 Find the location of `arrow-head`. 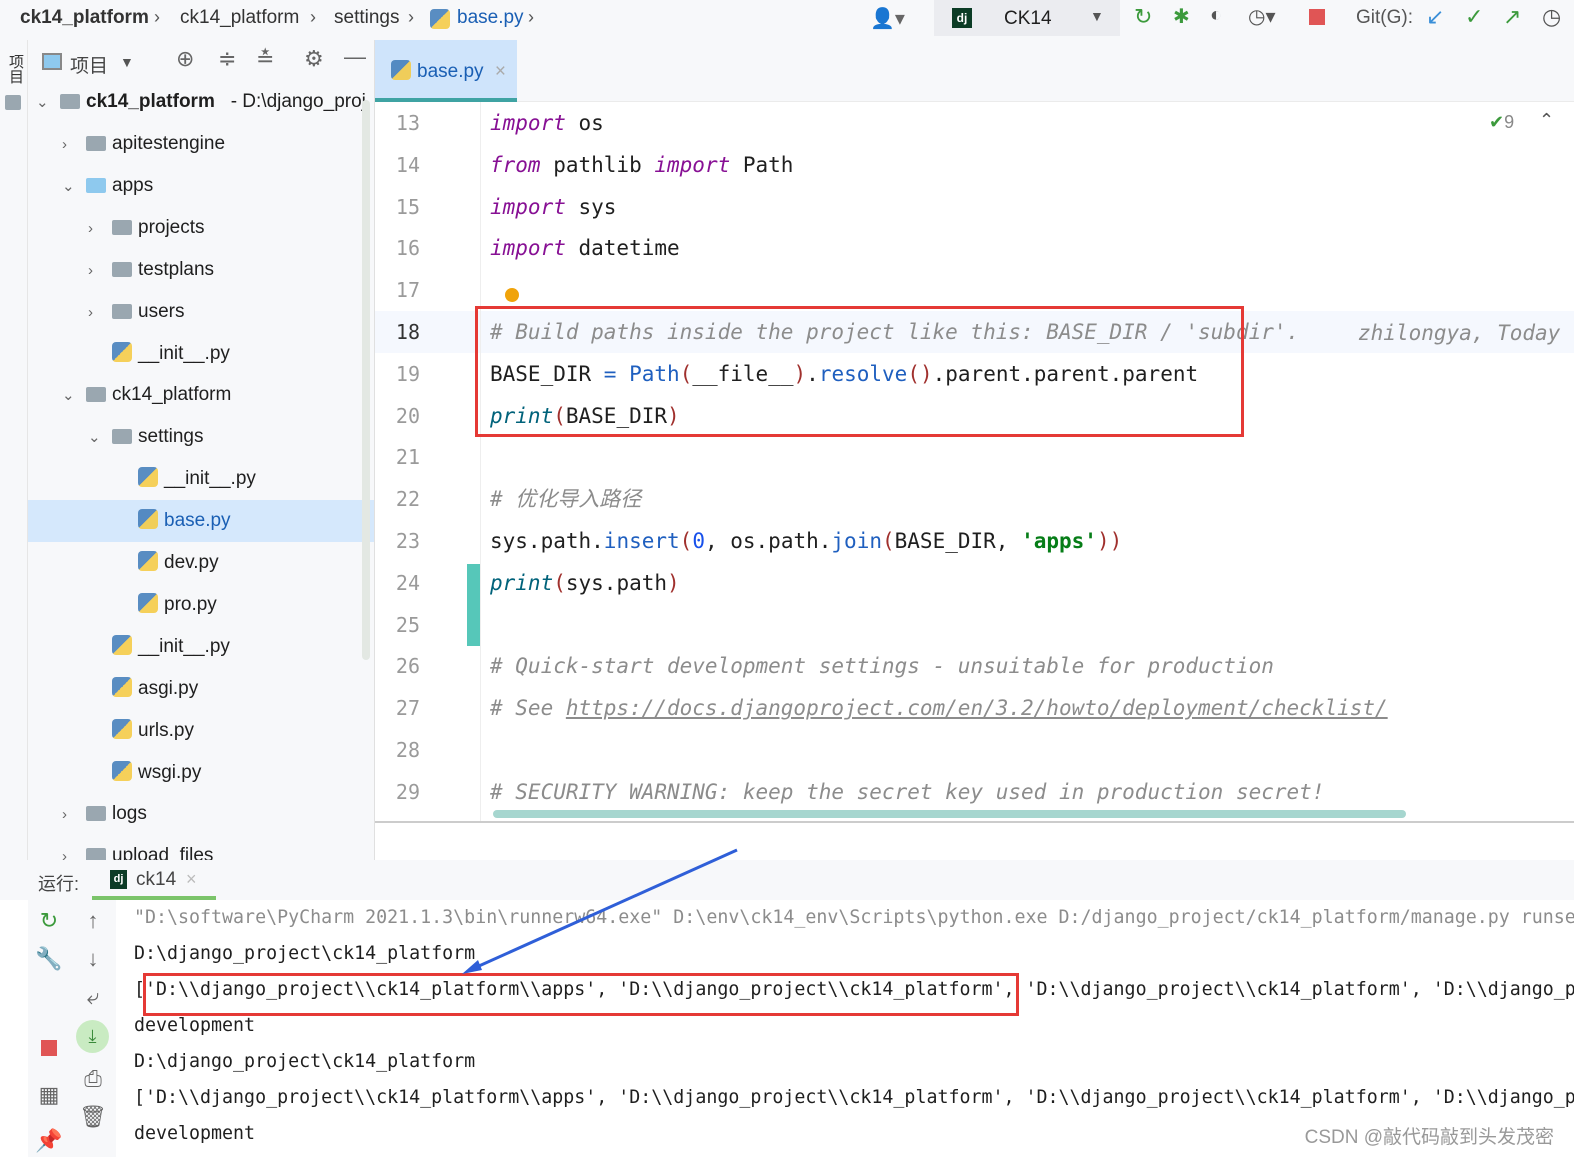

arrow-head is located at coordinates (472, 967).